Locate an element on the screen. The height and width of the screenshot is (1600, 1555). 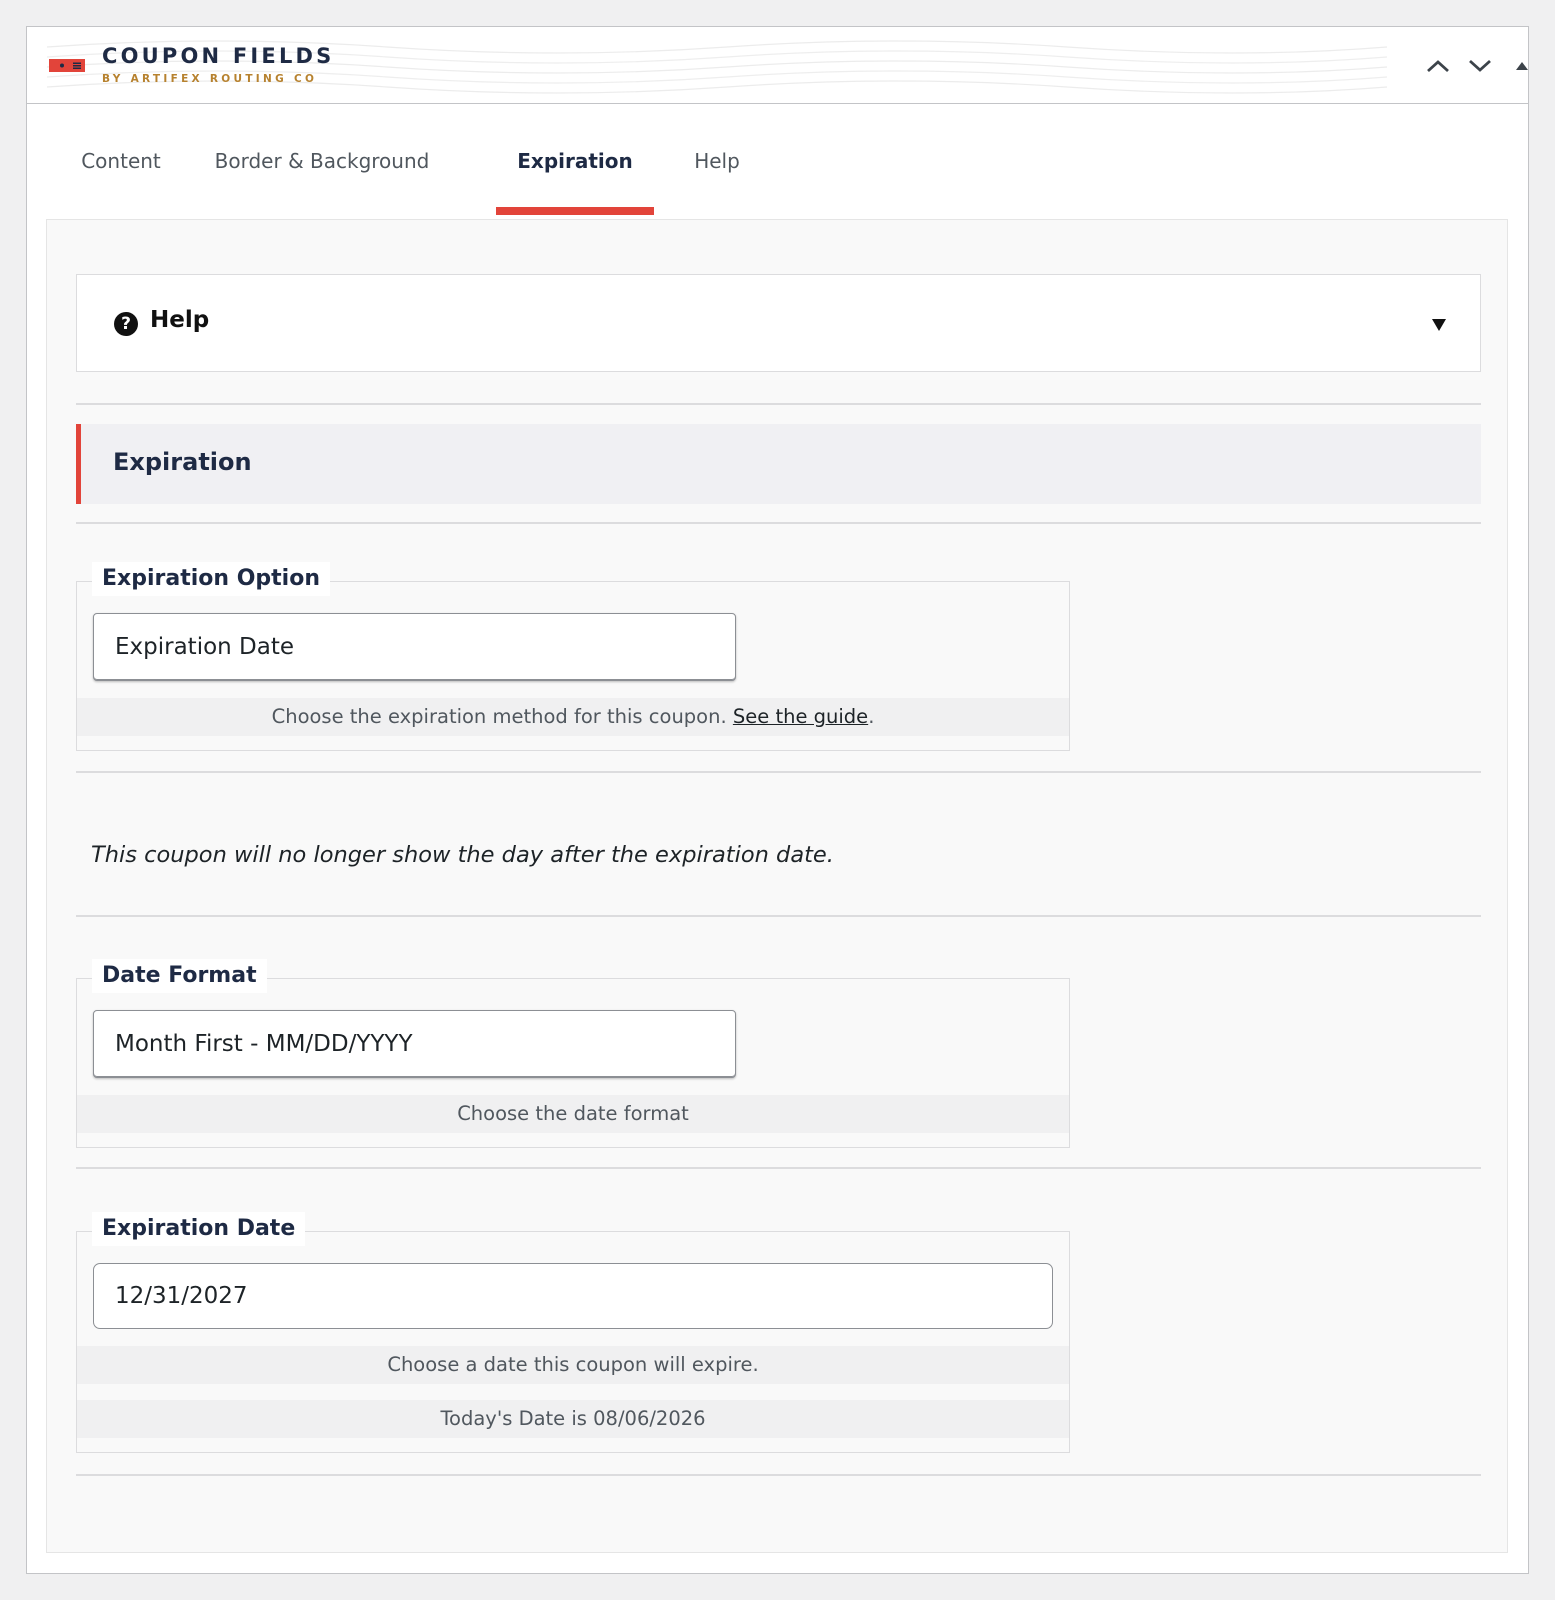
panel-header: COUPON FIELDS BY ARTIFEX ROUTING CO is located at coordinates (777, 65).